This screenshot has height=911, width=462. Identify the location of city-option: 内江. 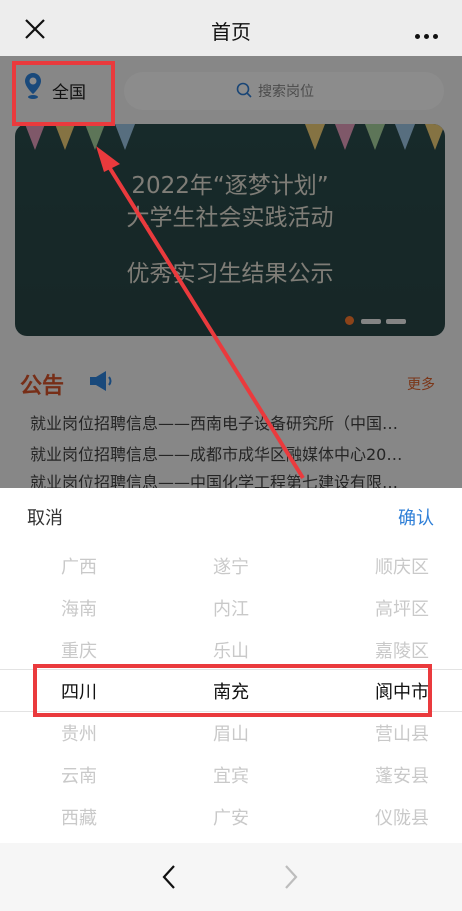
(231, 608).